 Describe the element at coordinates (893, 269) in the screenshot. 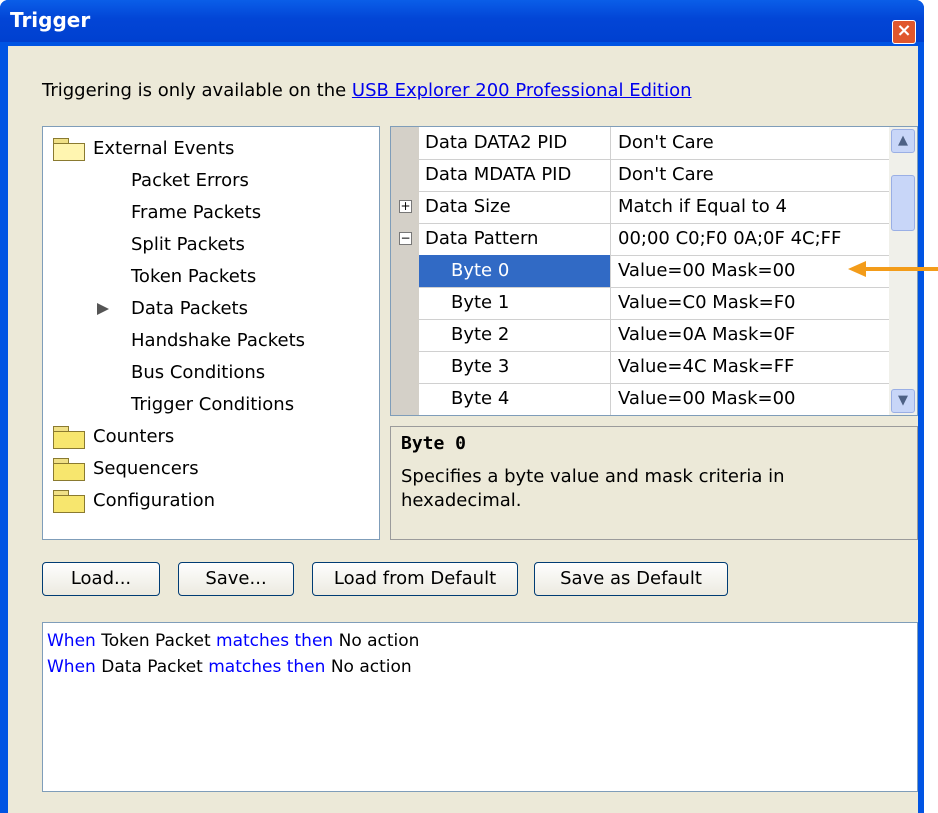

I see `annotation-arrow-icon` at that location.